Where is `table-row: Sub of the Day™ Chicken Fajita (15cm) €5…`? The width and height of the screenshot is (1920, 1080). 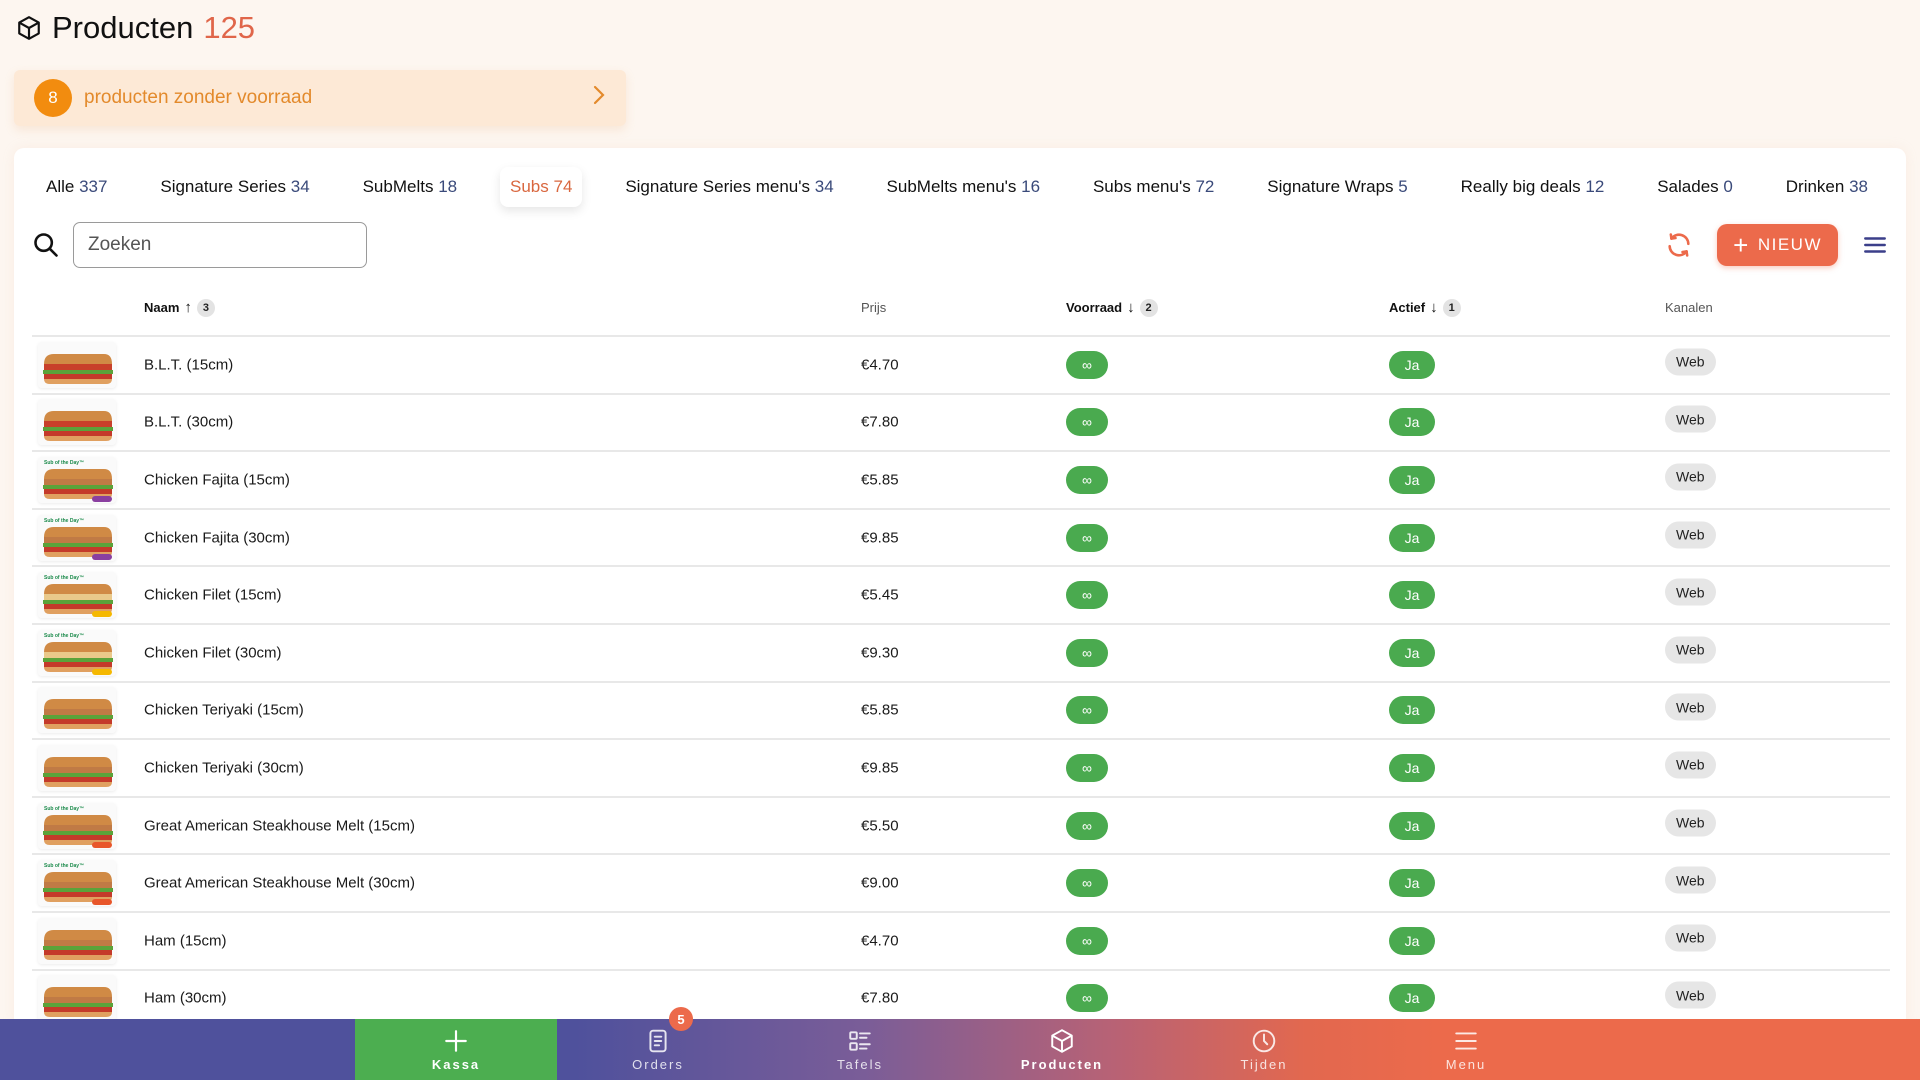
table-row: Sub of the Day™ Chicken Fajita (15cm) €5… is located at coordinates (961, 481).